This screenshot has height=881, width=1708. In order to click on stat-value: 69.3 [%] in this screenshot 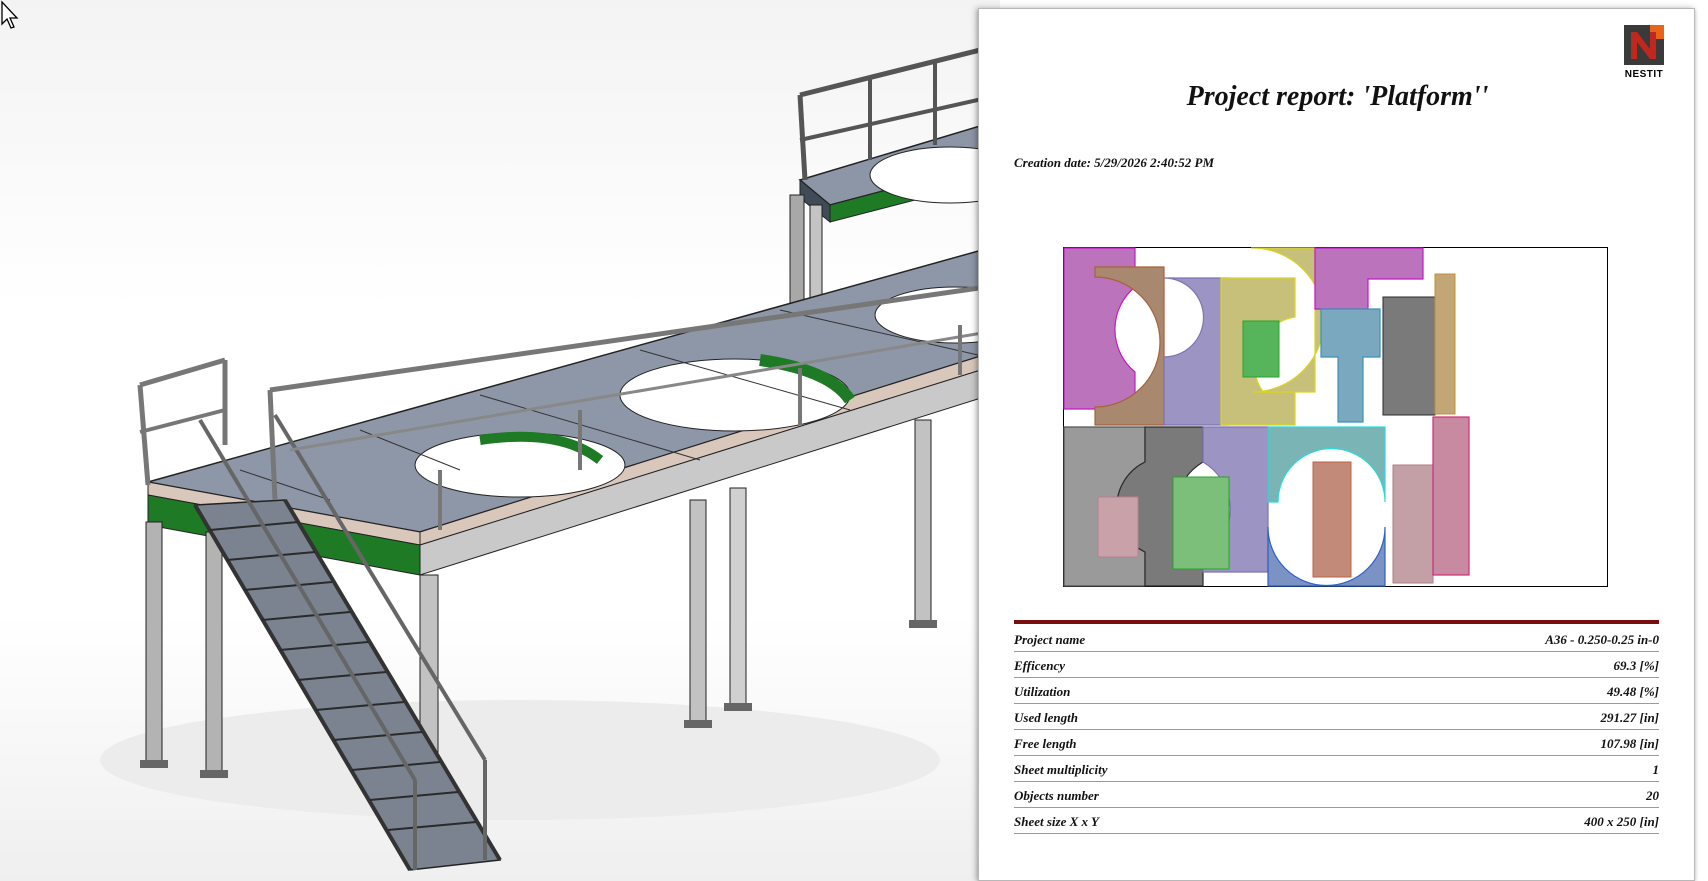, I will do `click(1636, 665)`.